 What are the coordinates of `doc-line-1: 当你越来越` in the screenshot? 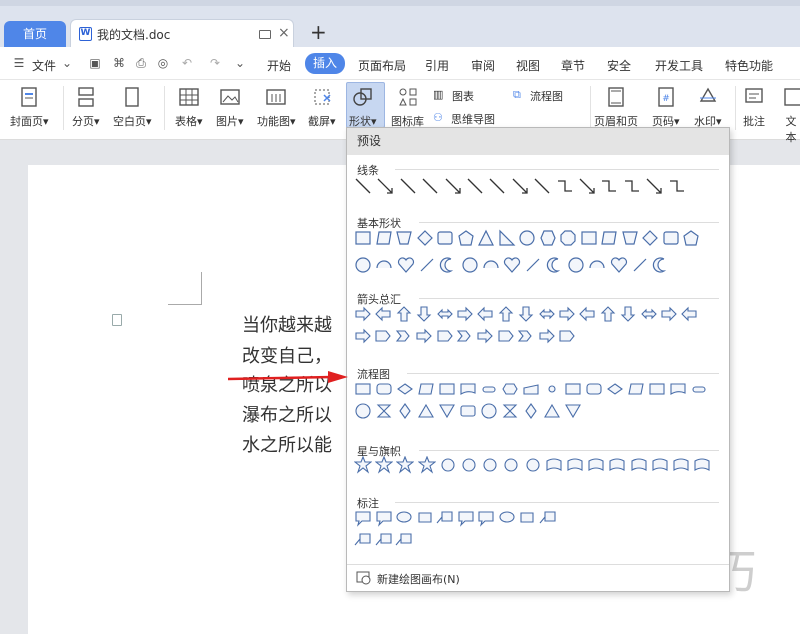 It's located at (294, 324).